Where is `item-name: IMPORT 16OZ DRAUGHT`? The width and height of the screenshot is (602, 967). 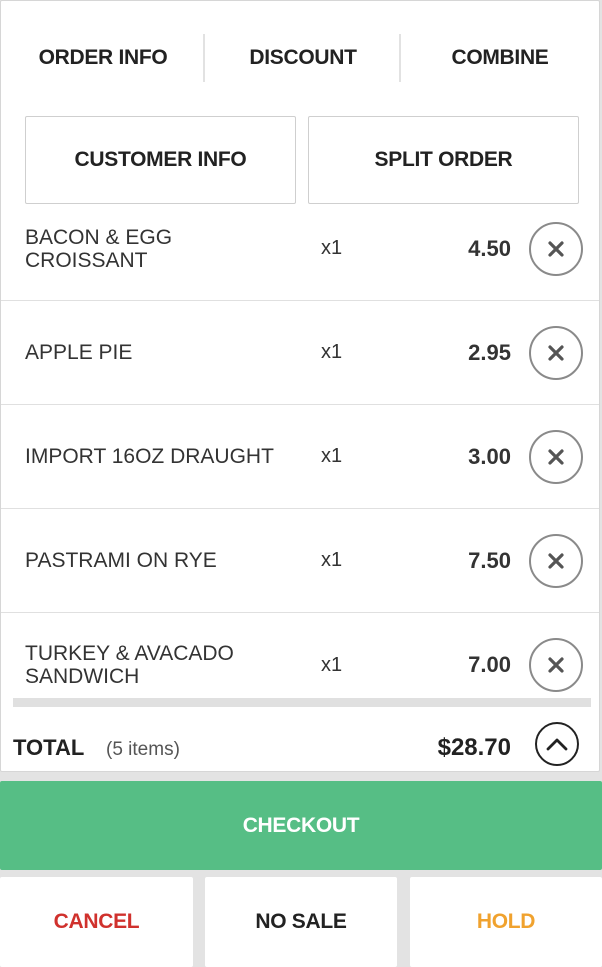 item-name: IMPORT 16OZ DRAUGHT is located at coordinates (149, 456).